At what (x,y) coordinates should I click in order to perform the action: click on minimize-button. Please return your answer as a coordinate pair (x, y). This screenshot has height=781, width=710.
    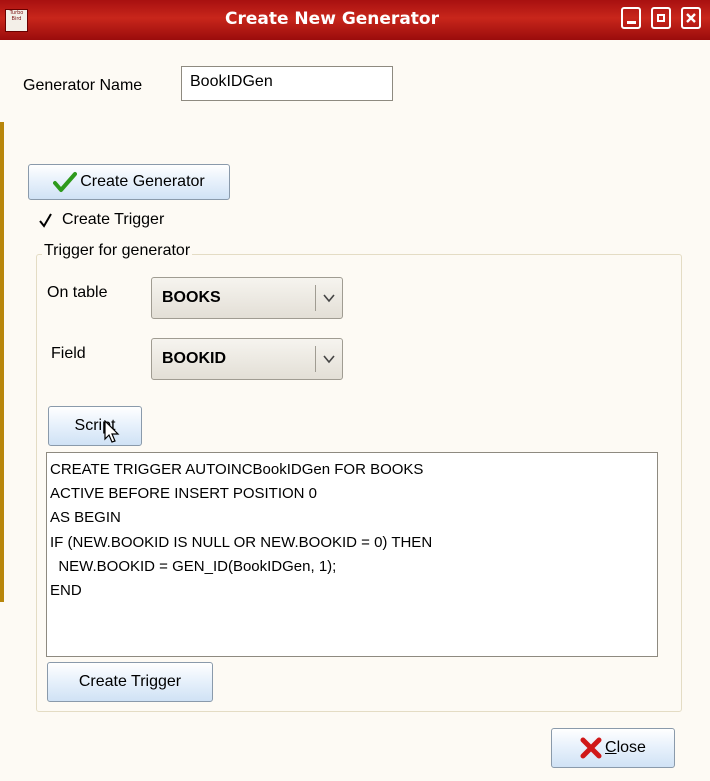
    Looking at the image, I should click on (631, 18).